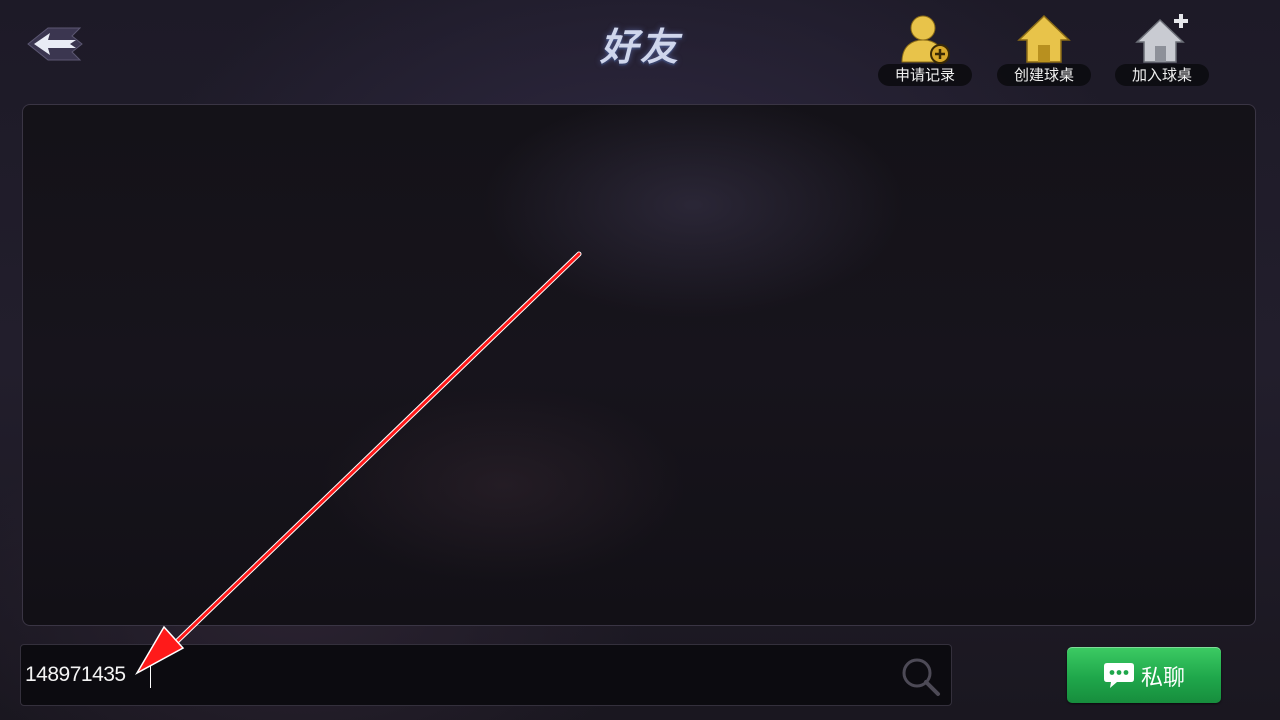 This screenshot has width=1280, height=720. Describe the element at coordinates (639, 47) in the screenshot. I see `page-title: 好友` at that location.